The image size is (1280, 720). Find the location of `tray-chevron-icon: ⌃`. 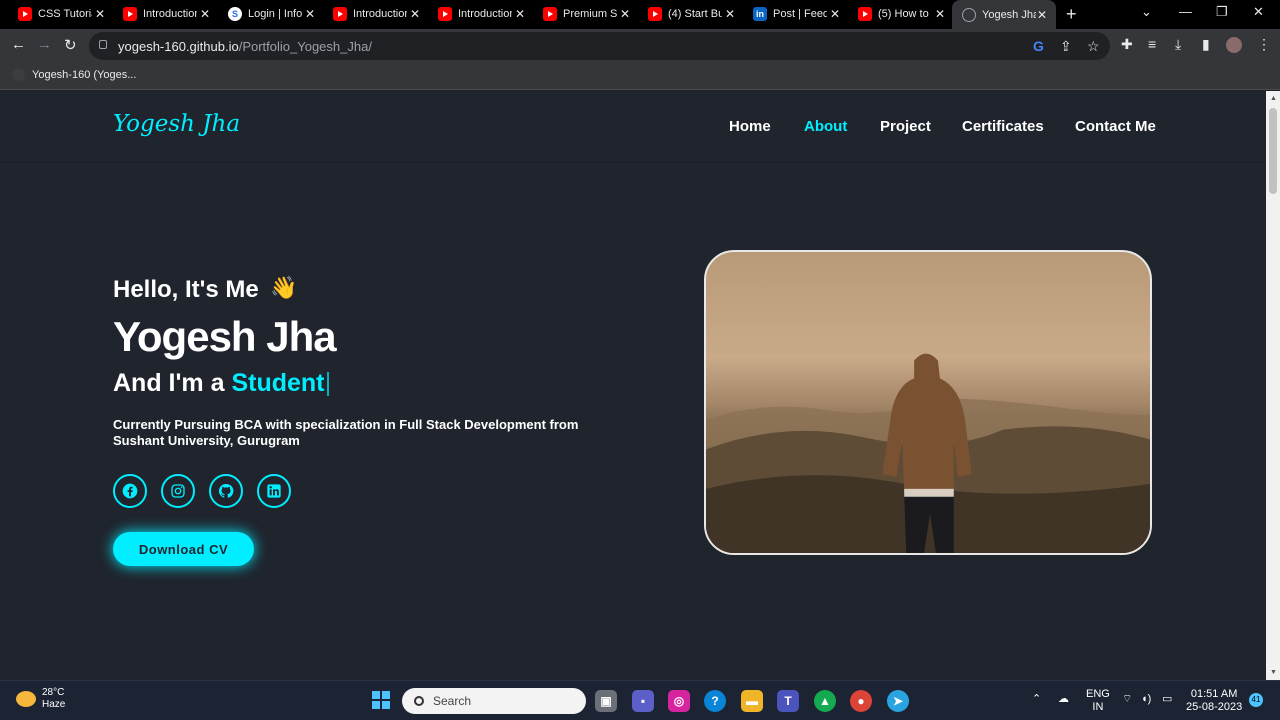

tray-chevron-icon: ⌃ is located at coordinates (1036, 699).